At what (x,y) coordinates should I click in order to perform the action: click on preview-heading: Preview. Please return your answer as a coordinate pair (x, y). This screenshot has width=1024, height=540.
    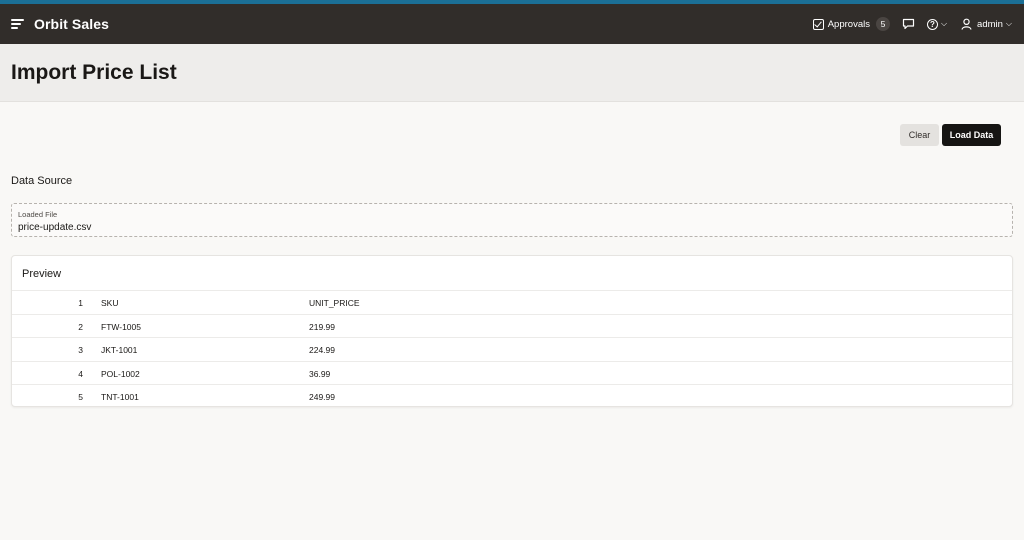
    Looking at the image, I should click on (42, 274).